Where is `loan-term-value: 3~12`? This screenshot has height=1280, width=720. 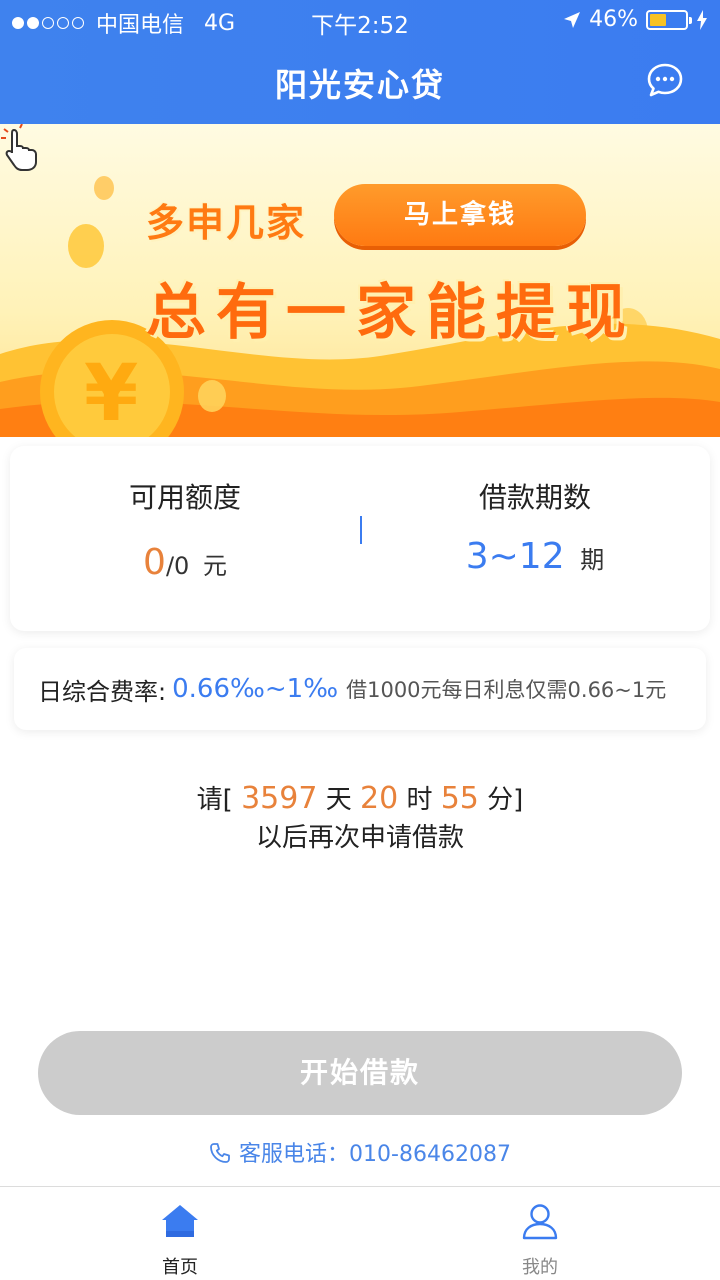
loan-term-value: 3~12 is located at coordinates (515, 556).